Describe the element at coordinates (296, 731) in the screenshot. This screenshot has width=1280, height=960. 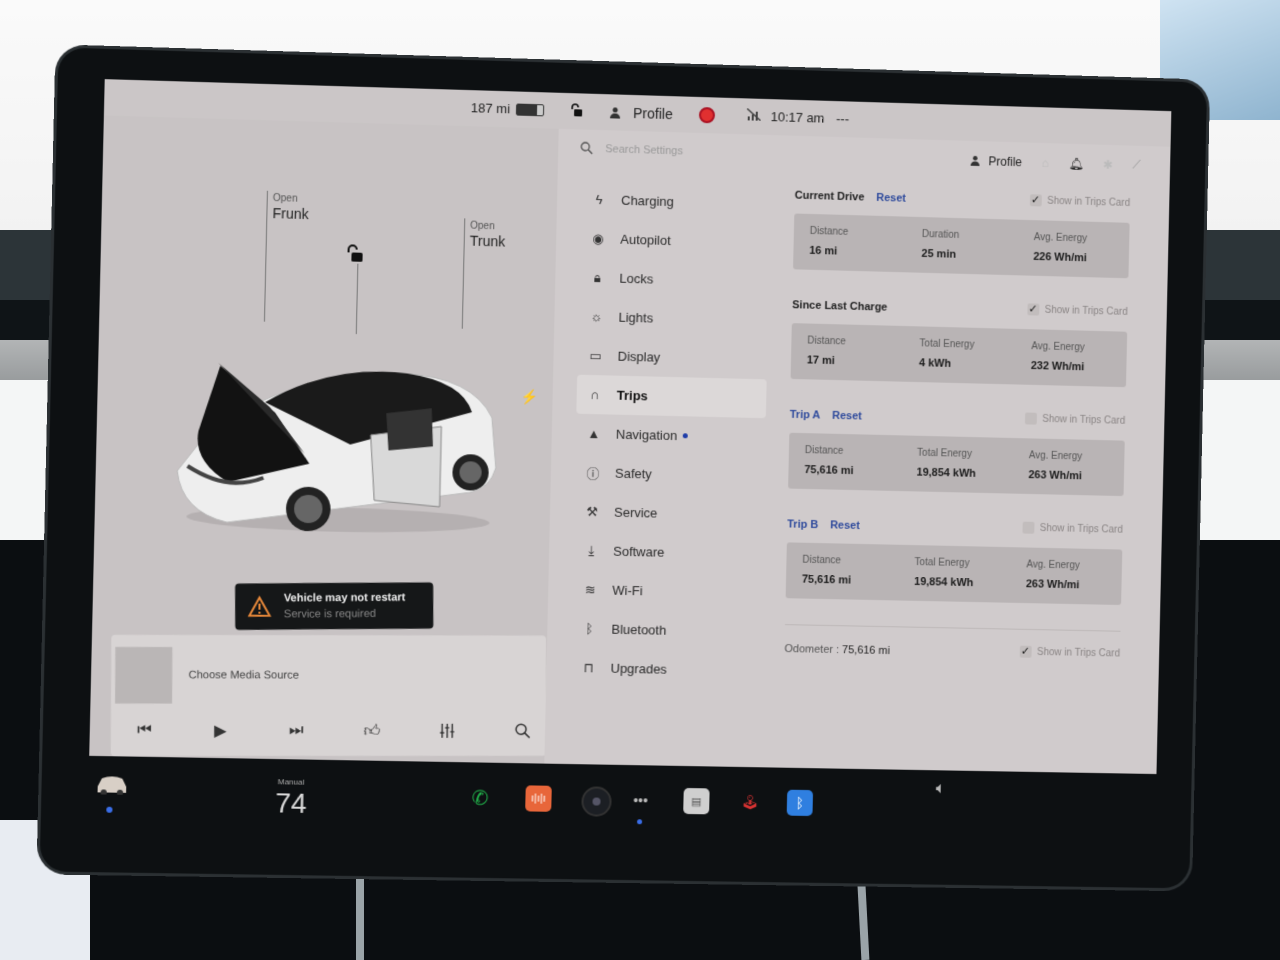
I see `next-track-icon: ⏭` at that location.